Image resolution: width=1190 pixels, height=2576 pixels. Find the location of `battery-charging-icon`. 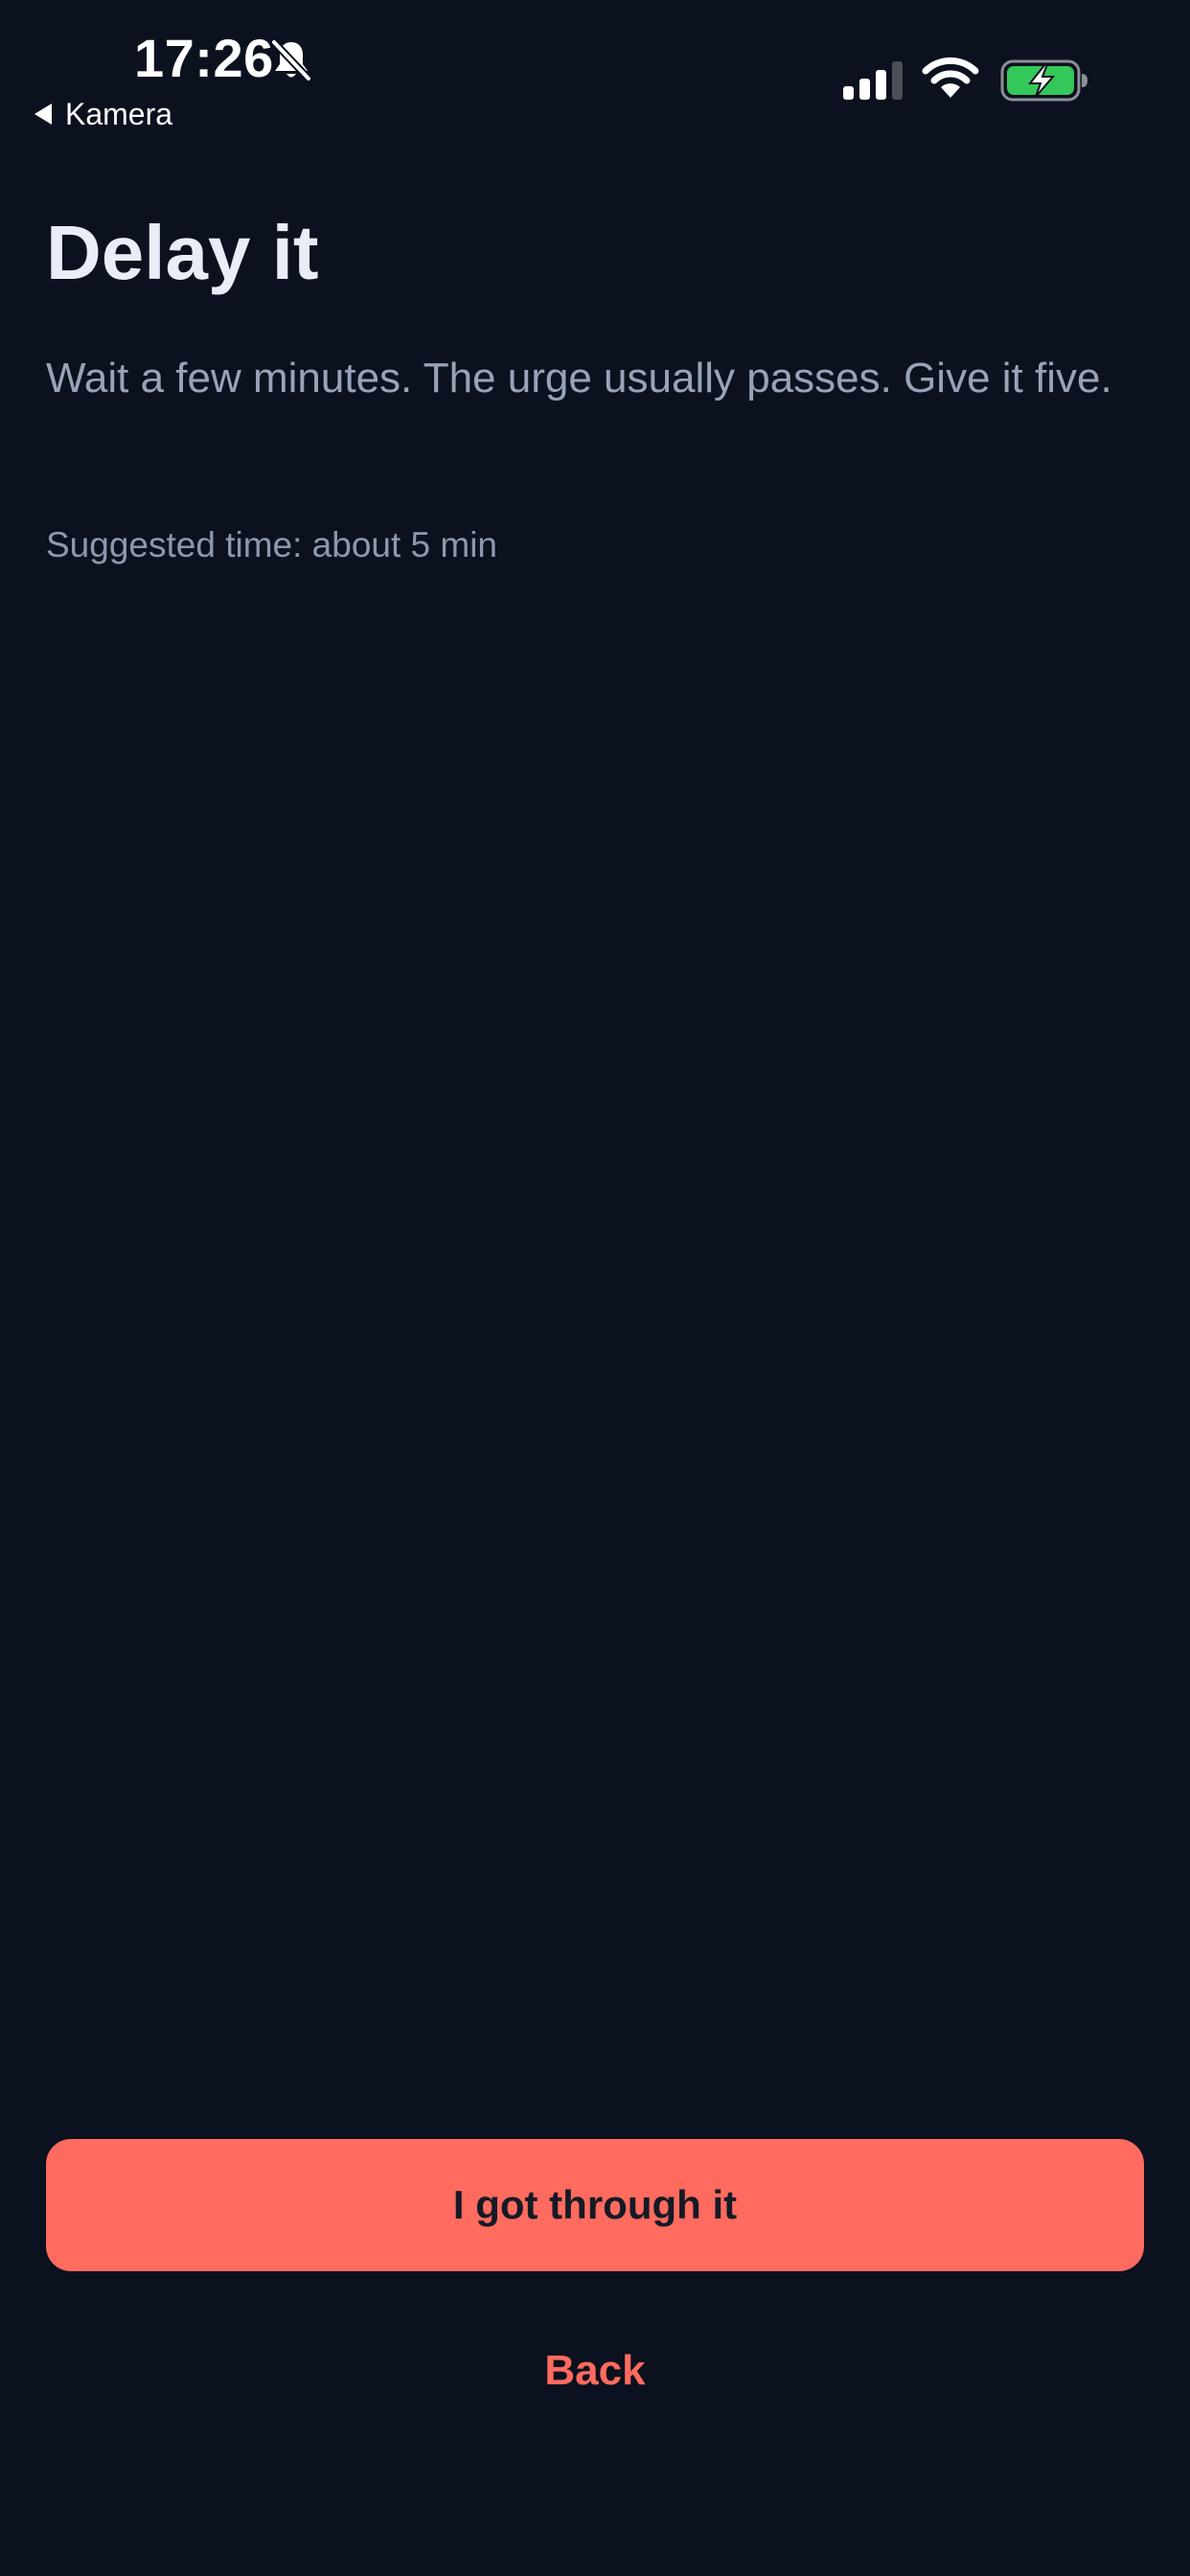

battery-charging-icon is located at coordinates (1043, 80).